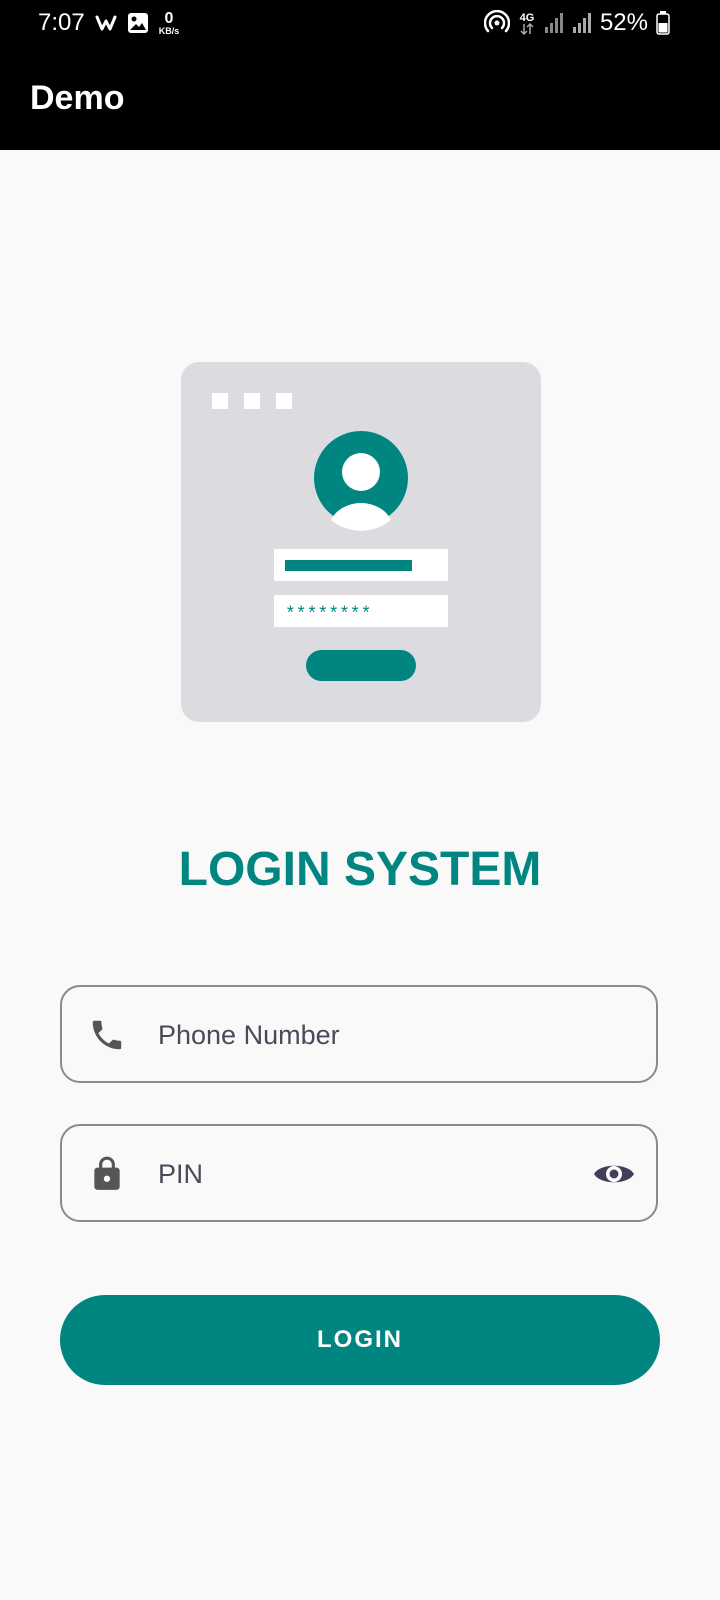 This screenshot has width=720, height=1600. I want to click on phone-number-input, so click(358, 1035).